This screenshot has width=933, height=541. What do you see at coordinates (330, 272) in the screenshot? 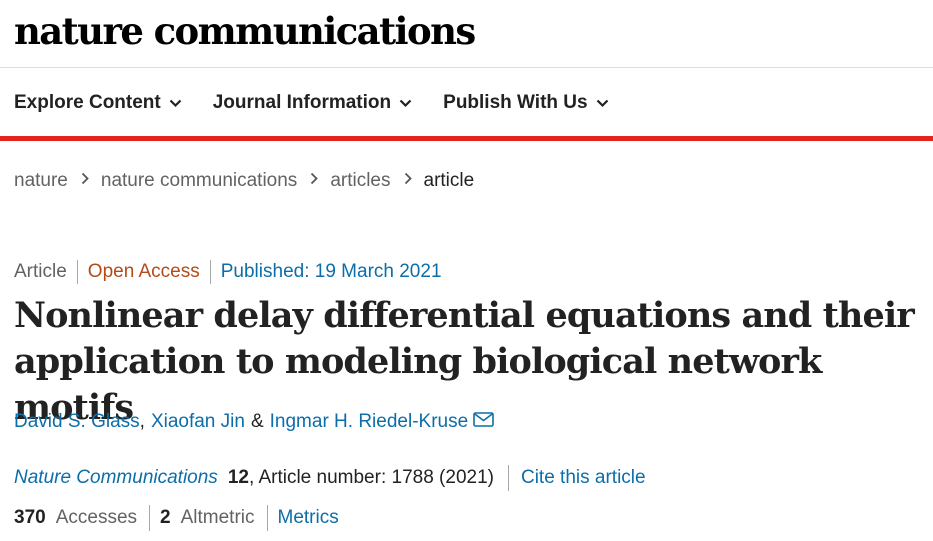
I see `published-date: Published: 19 March 2021` at bounding box center [330, 272].